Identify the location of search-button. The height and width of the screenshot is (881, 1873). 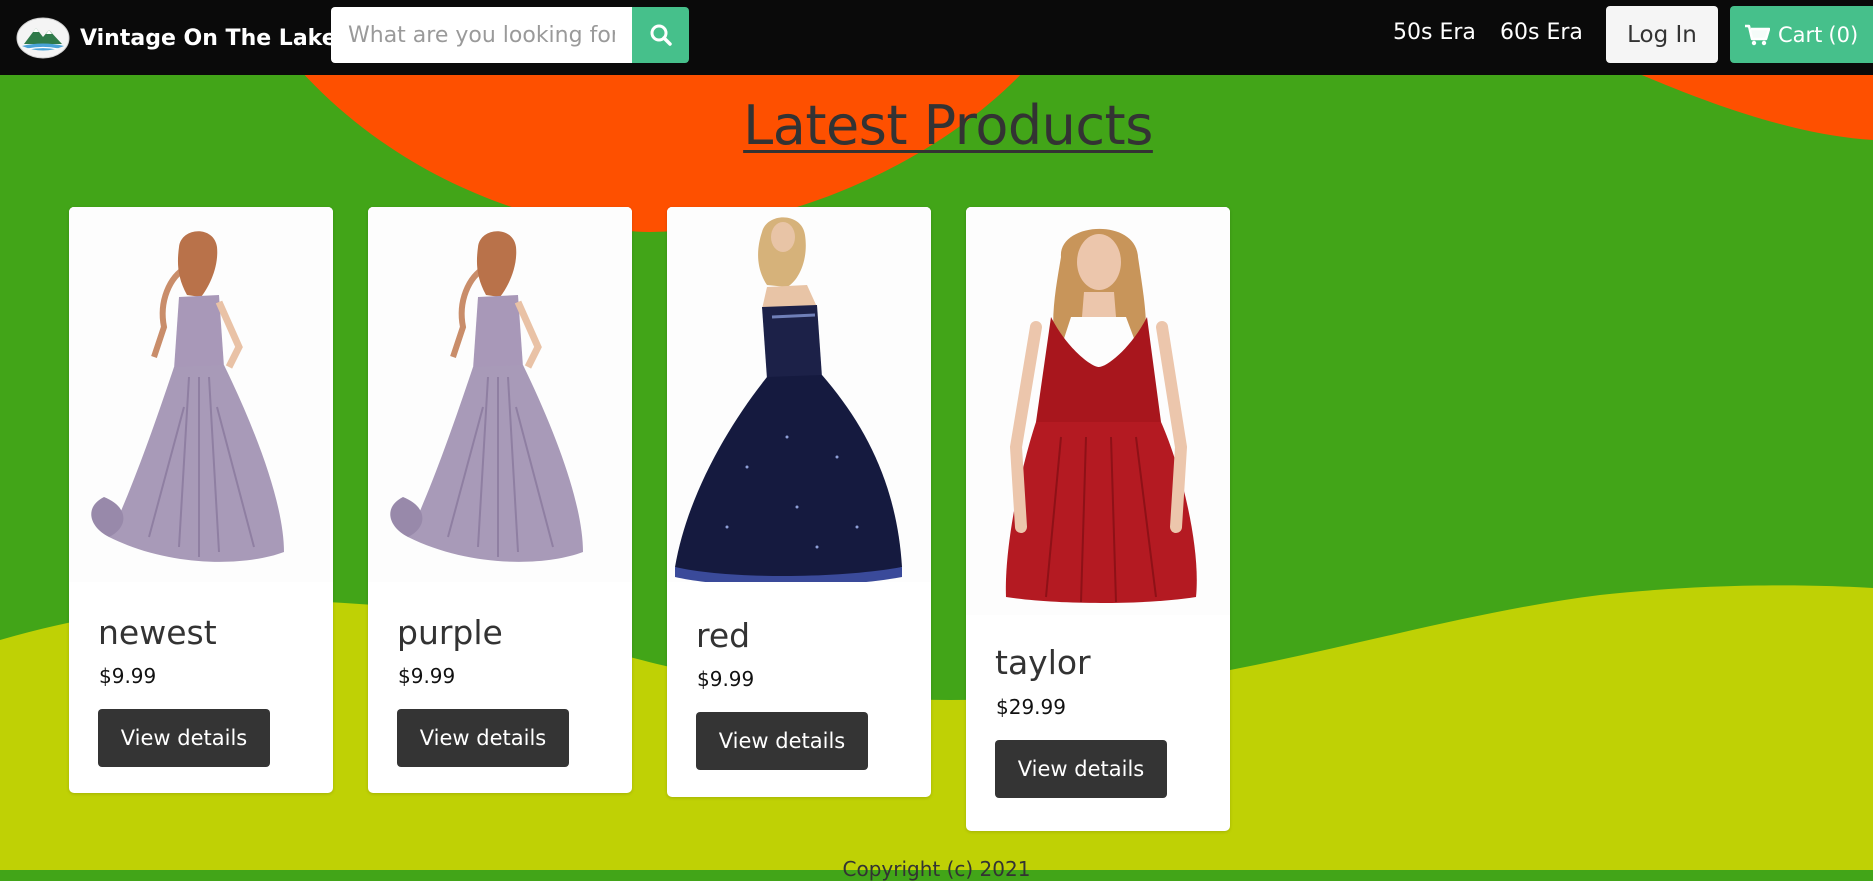
(660, 35).